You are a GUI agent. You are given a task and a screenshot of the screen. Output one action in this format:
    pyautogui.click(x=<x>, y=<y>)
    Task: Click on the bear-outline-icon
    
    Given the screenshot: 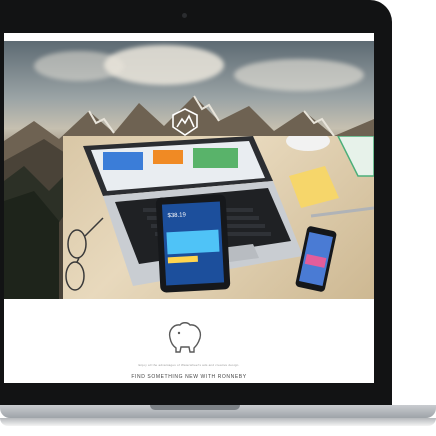 What is the action you would take?
    pyautogui.click(x=185, y=336)
    